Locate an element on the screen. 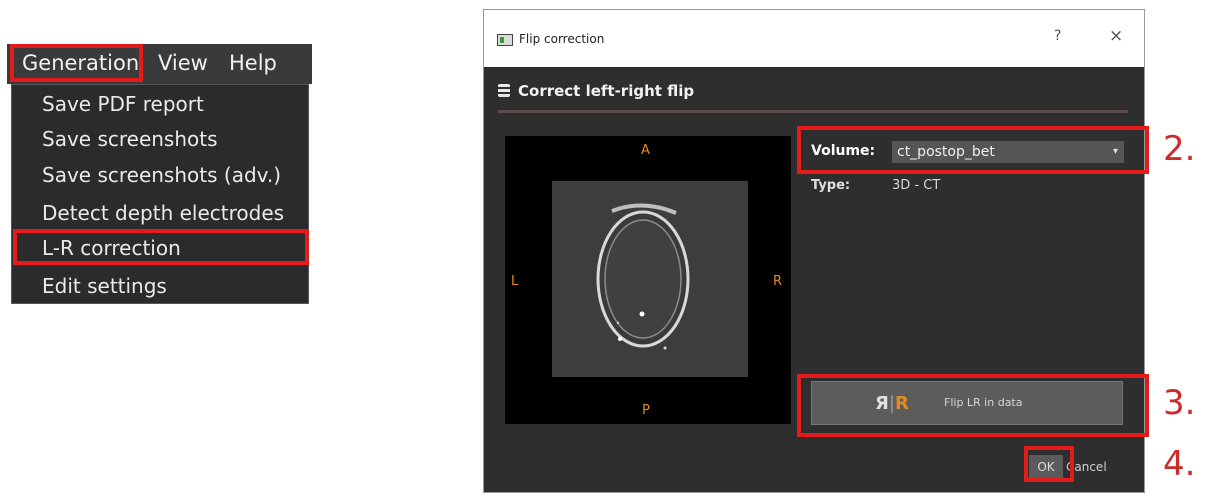 The height and width of the screenshot is (499, 1214). flip-lr-button: Я|R Flip LR in data is located at coordinates (967, 403).